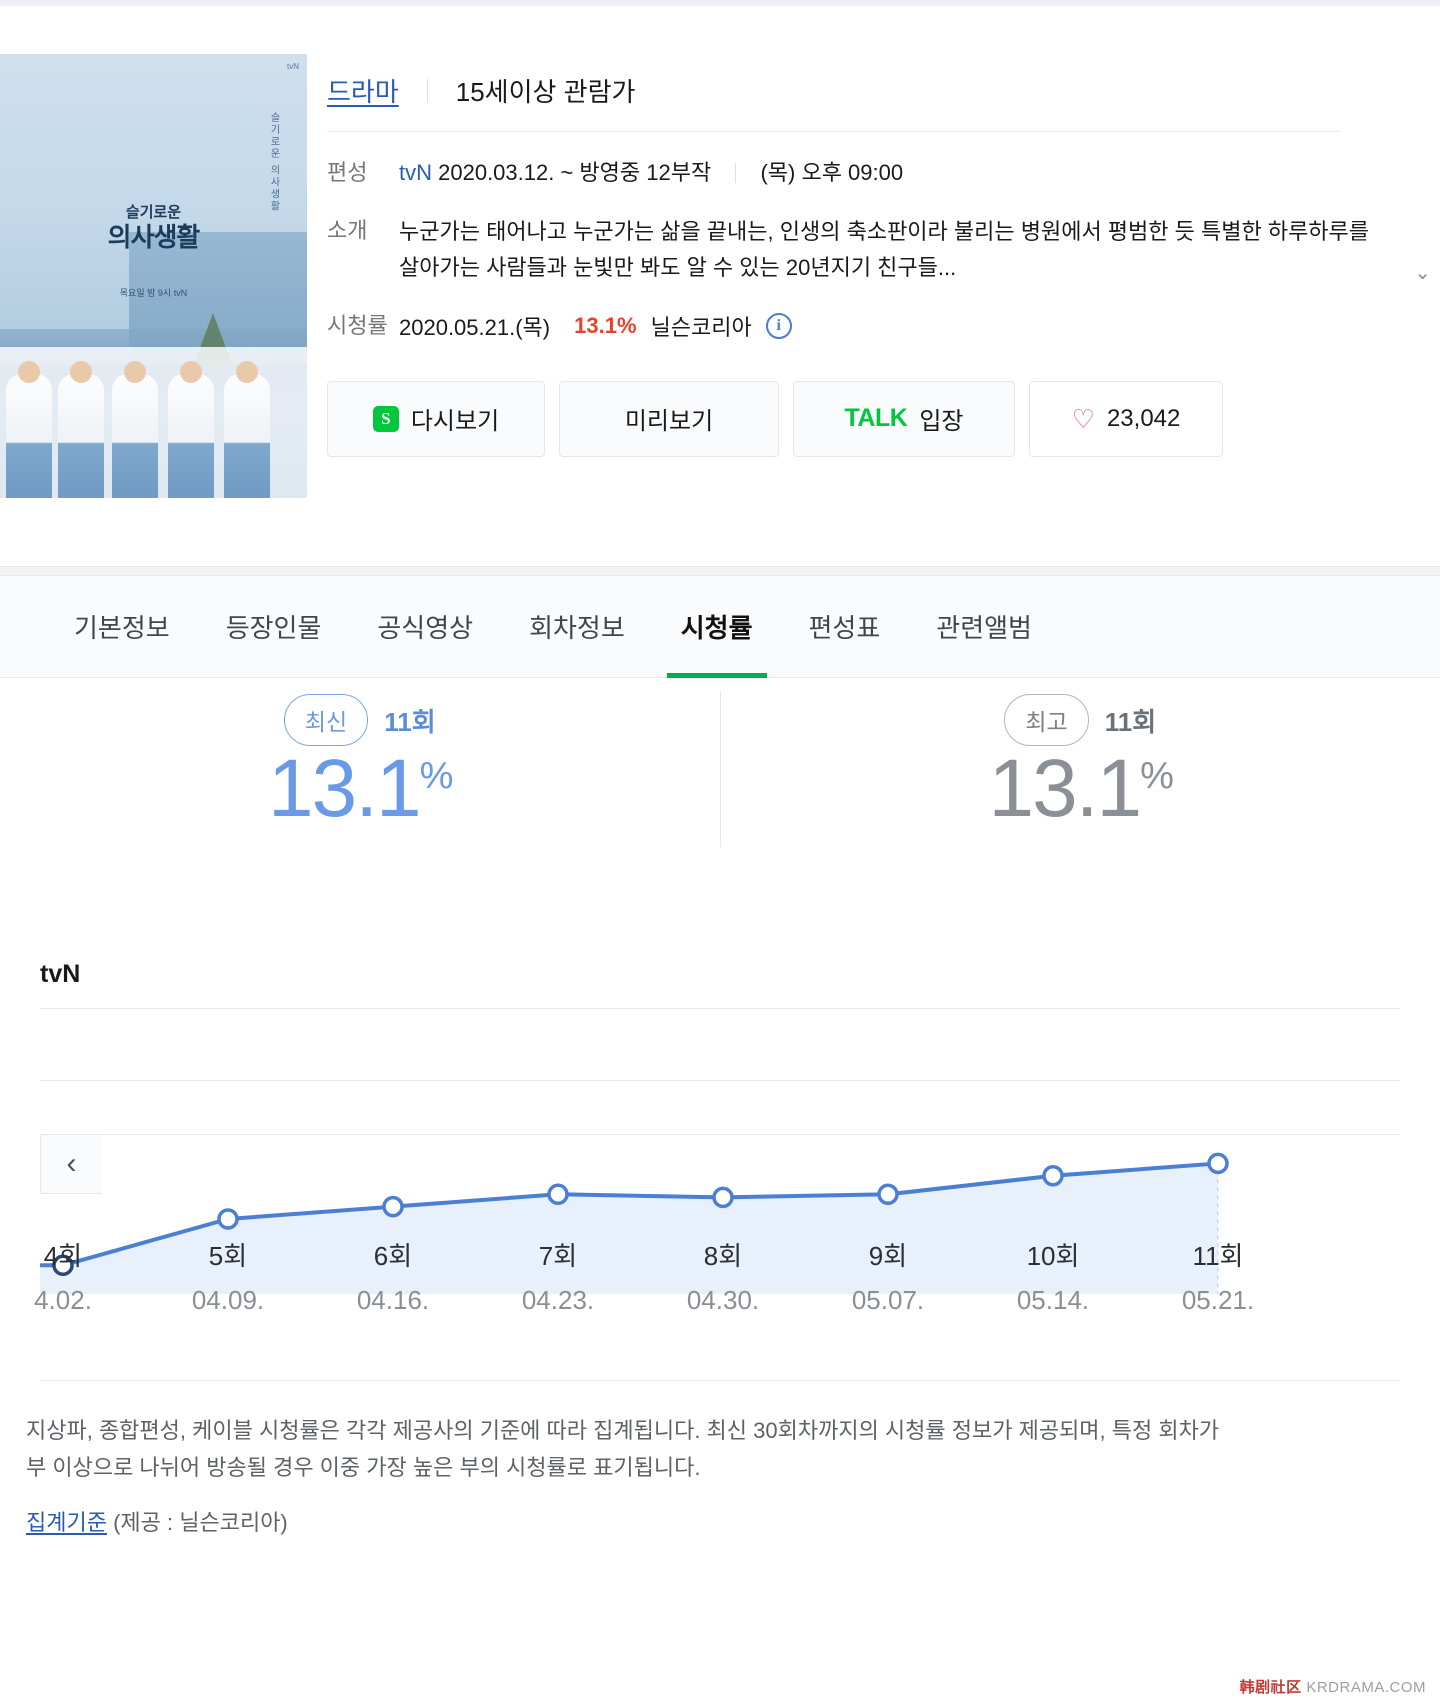 The width and height of the screenshot is (1440, 1707). What do you see at coordinates (122, 627) in the screenshot?
I see `tab-basic-info: 기본정보` at bounding box center [122, 627].